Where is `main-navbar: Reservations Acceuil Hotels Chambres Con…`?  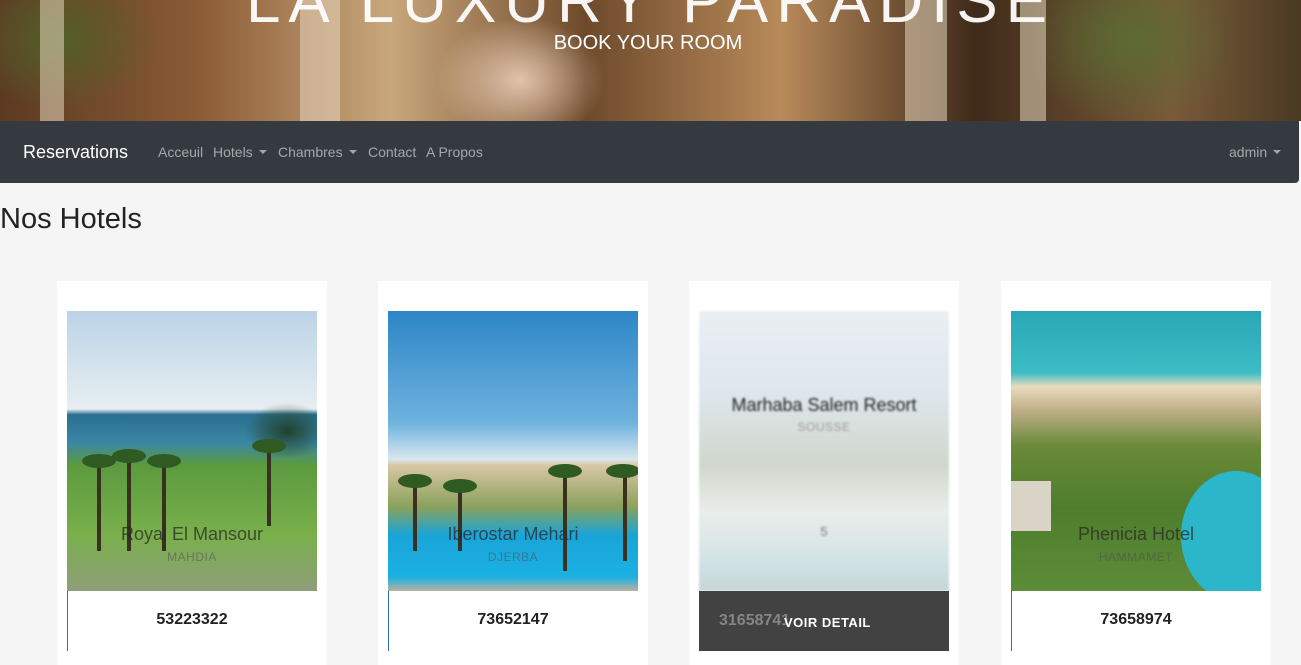 main-navbar: Reservations Acceuil Hotels Chambres Con… is located at coordinates (649, 152).